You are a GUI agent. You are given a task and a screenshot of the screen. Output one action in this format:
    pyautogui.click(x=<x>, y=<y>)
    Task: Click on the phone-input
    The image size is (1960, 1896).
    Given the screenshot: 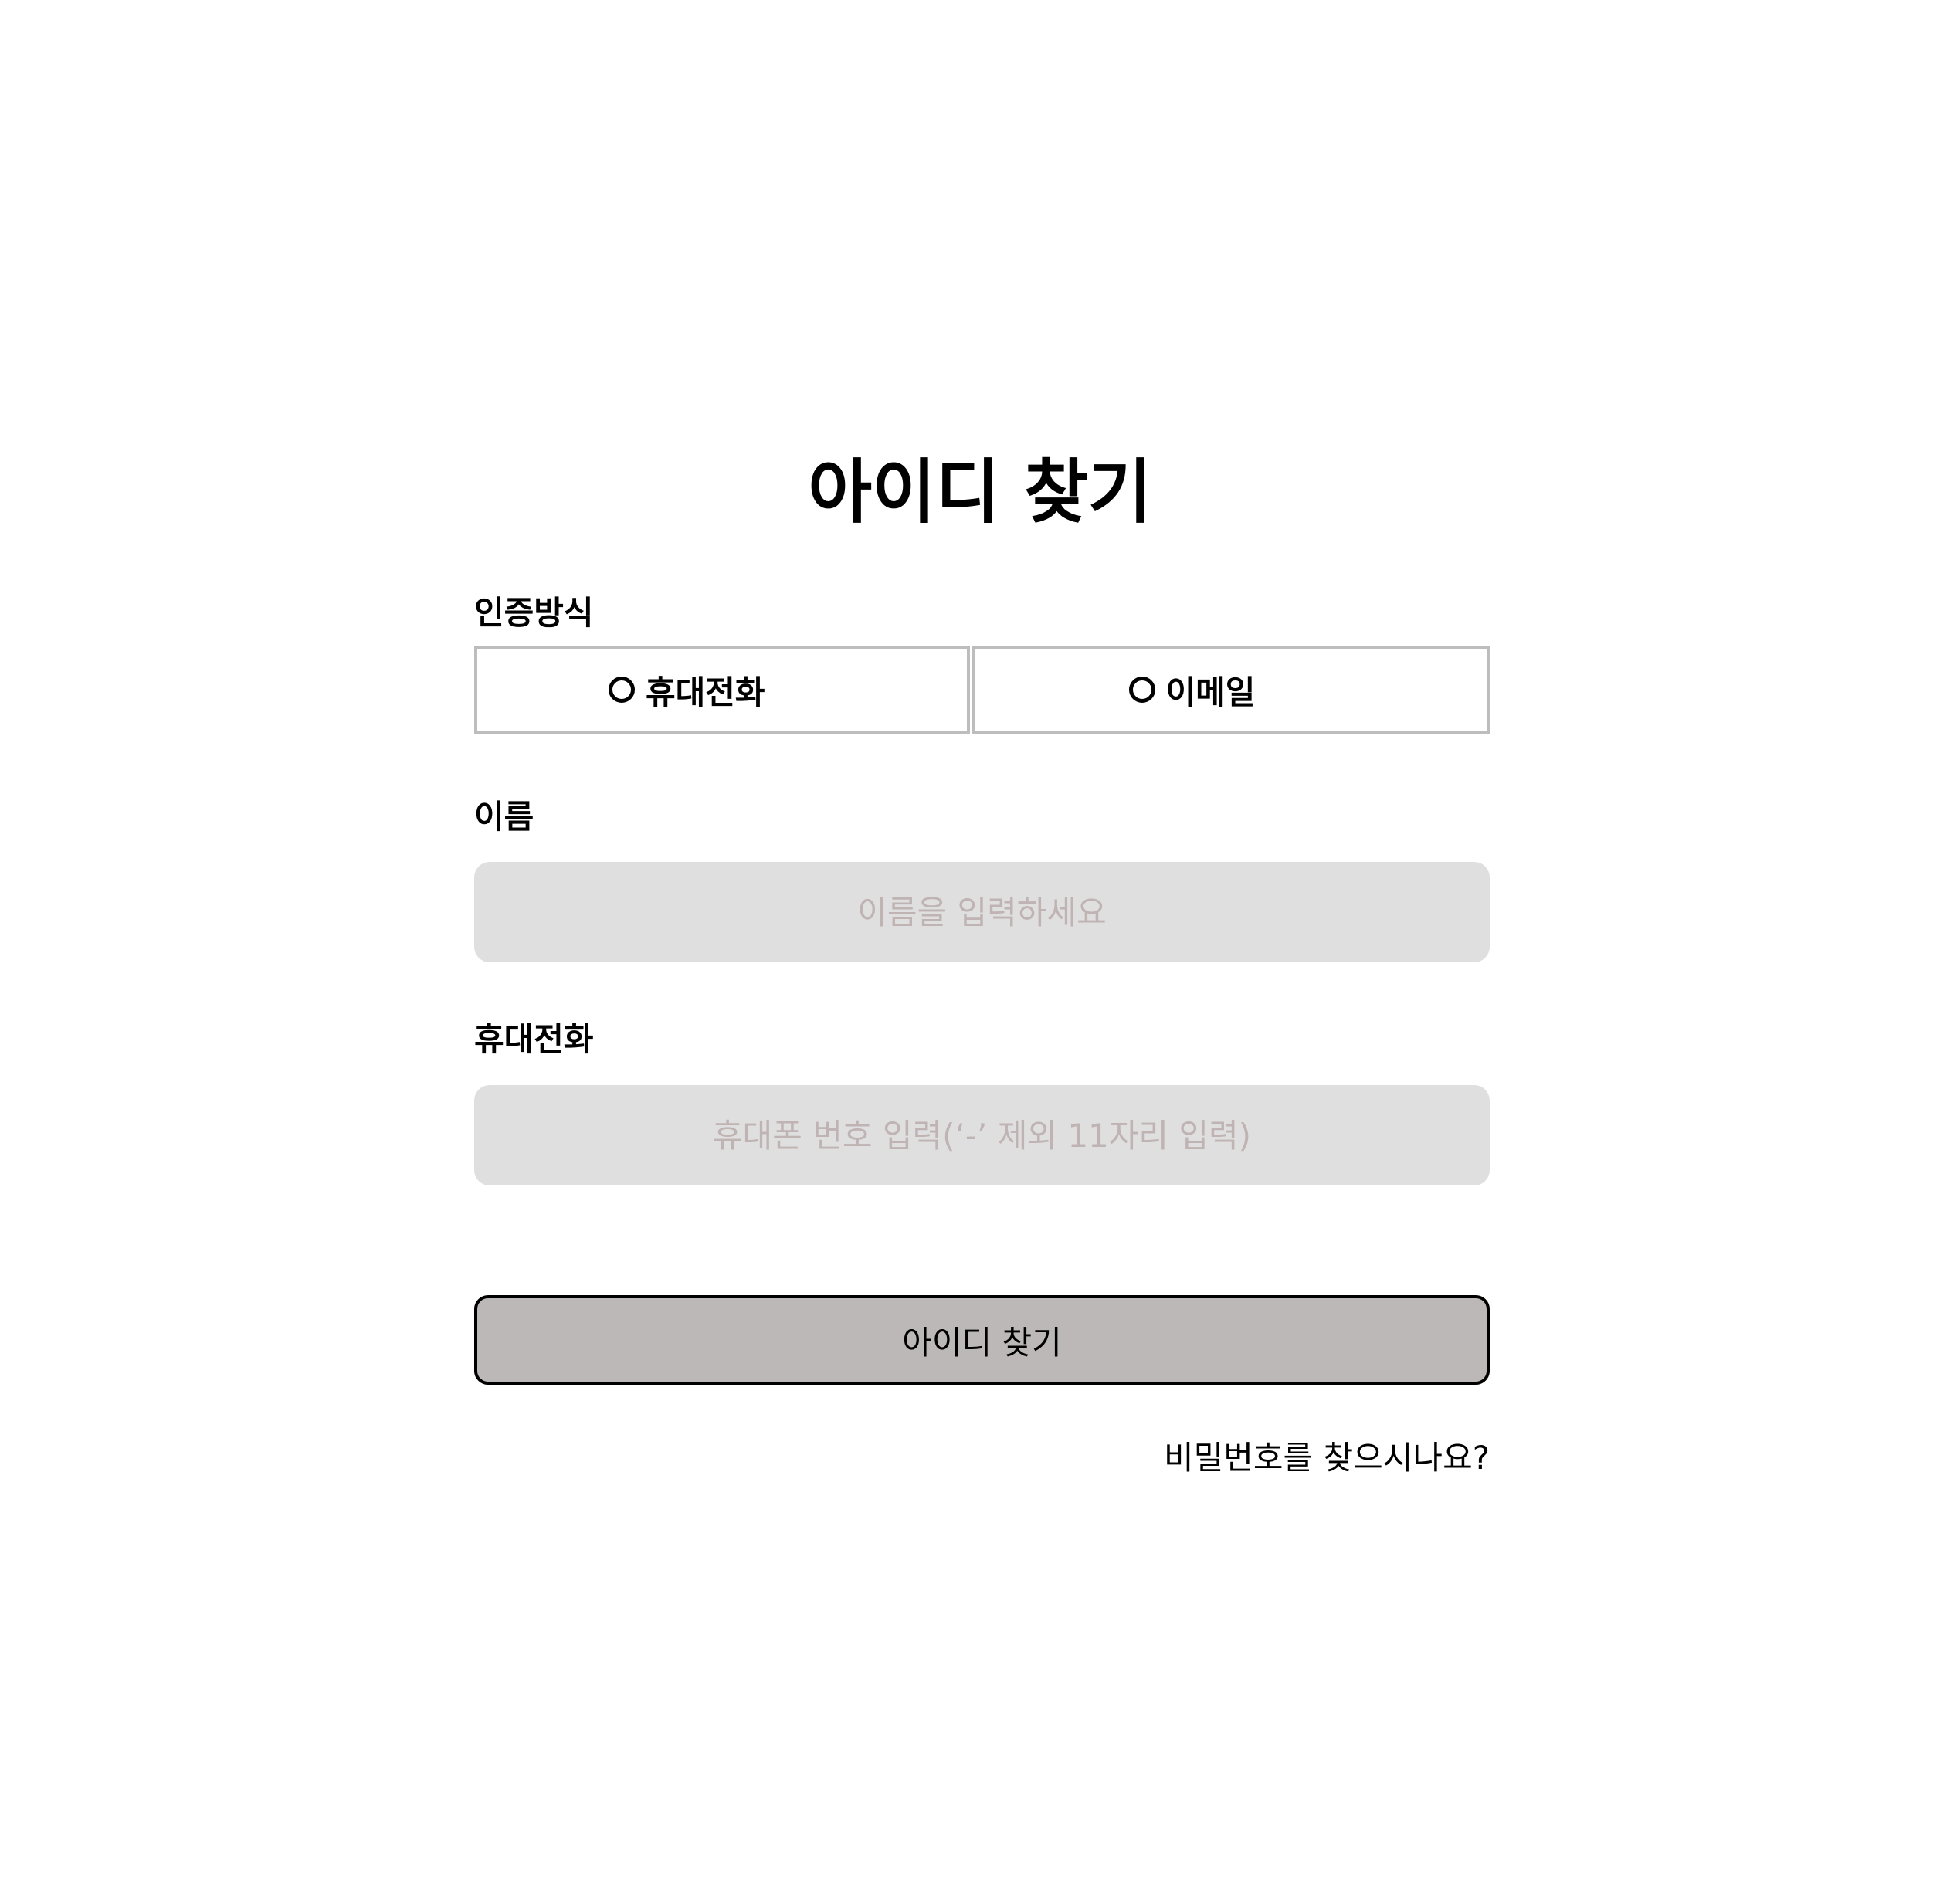 What is the action you would take?
    pyautogui.click(x=982, y=1135)
    